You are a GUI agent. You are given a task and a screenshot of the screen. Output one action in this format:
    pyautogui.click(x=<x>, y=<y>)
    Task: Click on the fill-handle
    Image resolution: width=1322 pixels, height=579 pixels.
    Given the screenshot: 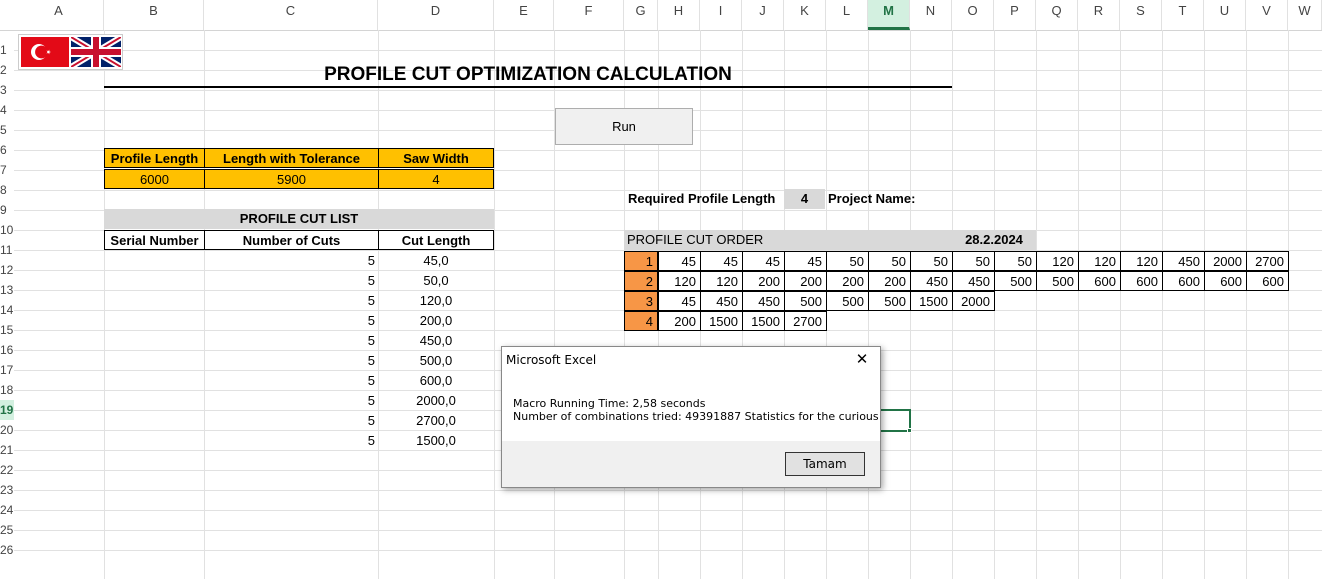 What is the action you would take?
    pyautogui.click(x=909, y=430)
    